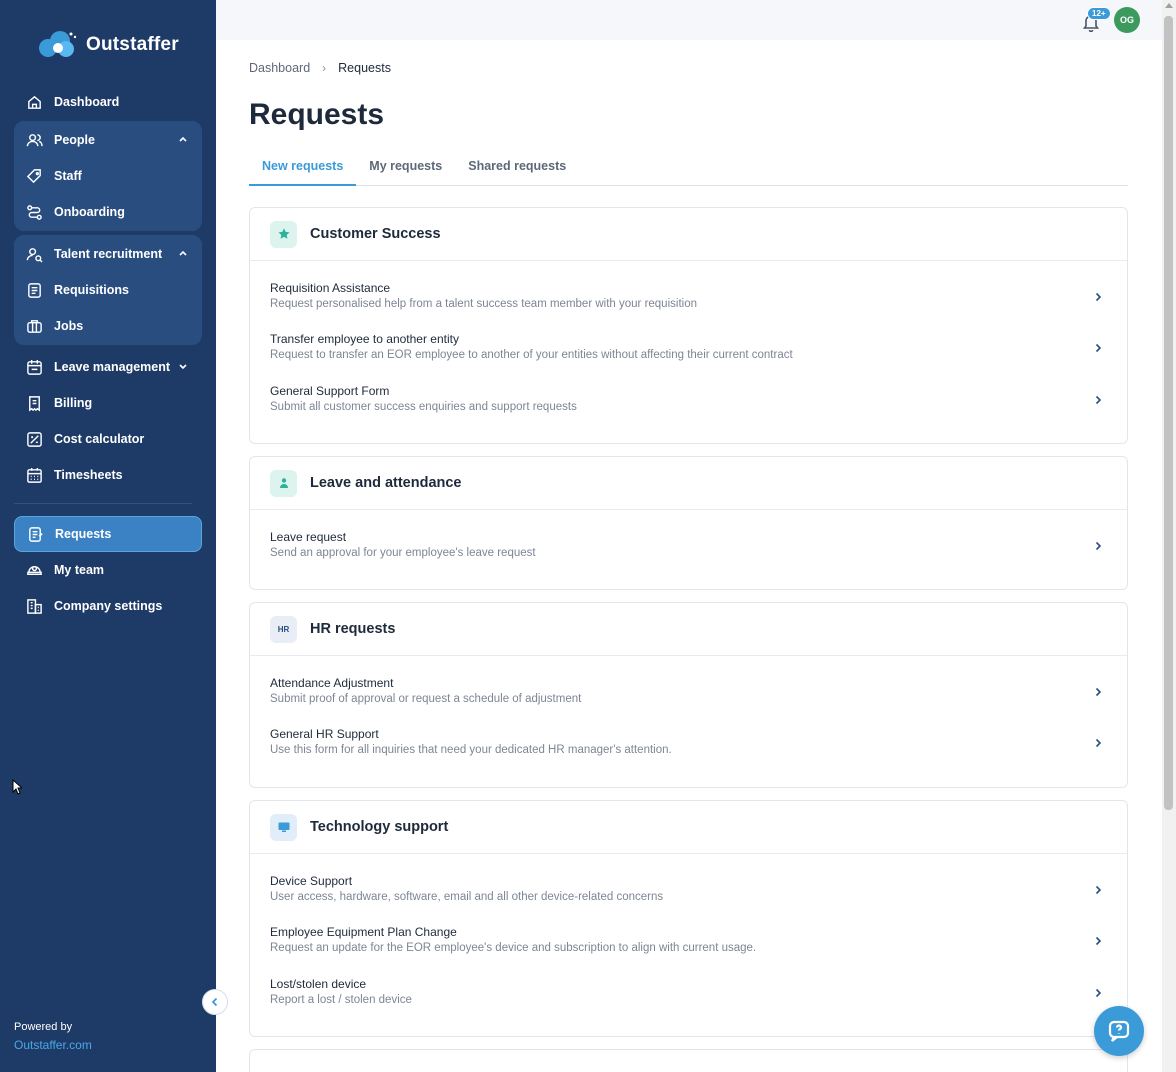  What do you see at coordinates (34, 326) in the screenshot?
I see `briefcase-icon` at bounding box center [34, 326].